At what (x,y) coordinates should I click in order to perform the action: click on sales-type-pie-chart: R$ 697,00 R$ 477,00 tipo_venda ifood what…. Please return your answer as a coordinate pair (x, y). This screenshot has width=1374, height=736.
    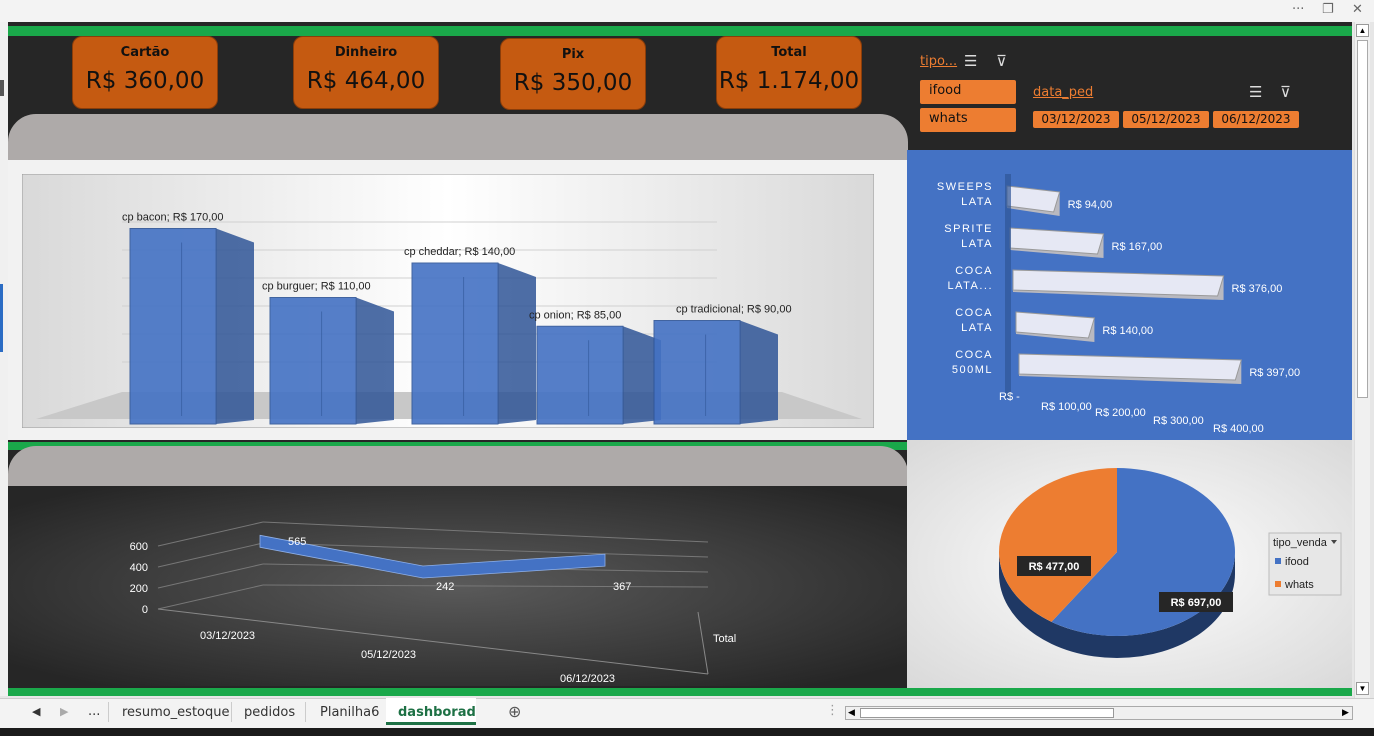
    Looking at the image, I should click on (1170, 563).